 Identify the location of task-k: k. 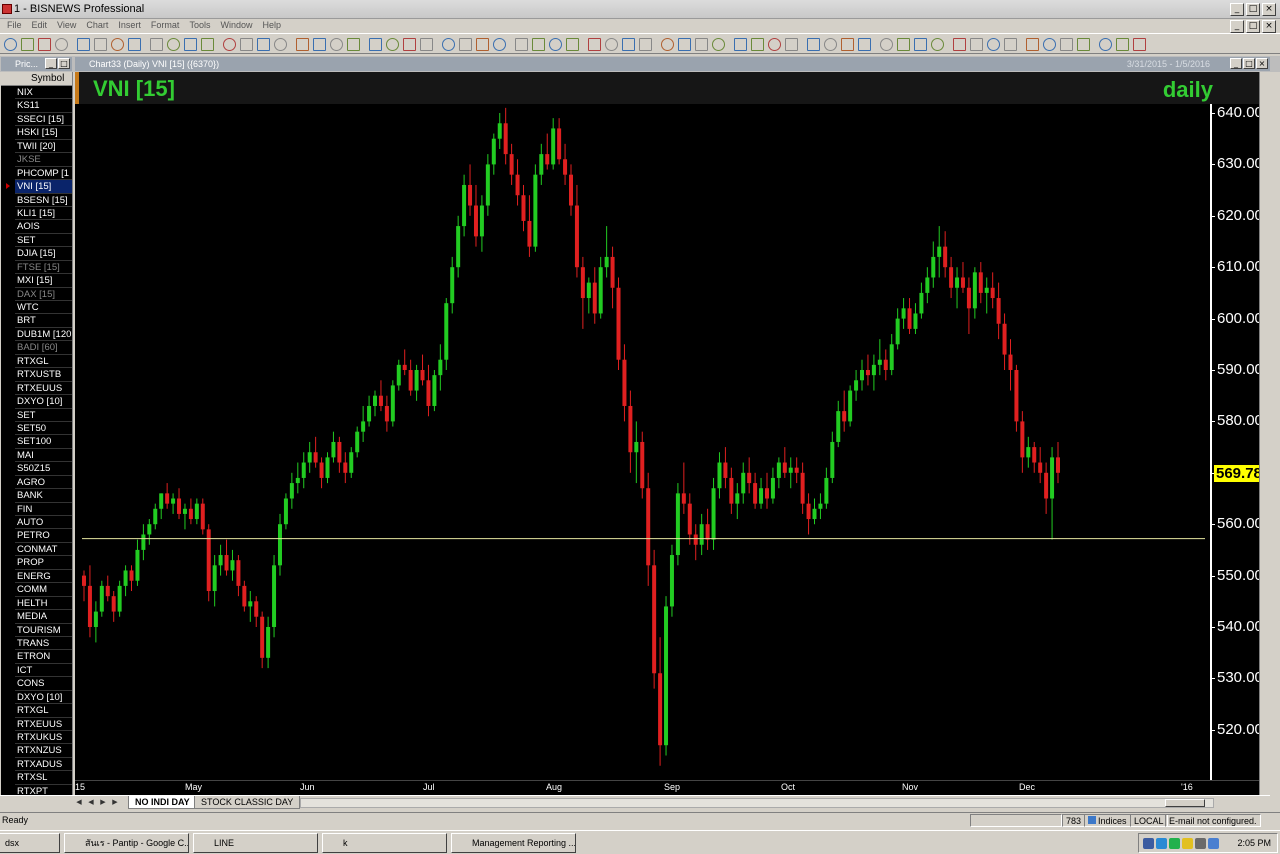
(384, 843).